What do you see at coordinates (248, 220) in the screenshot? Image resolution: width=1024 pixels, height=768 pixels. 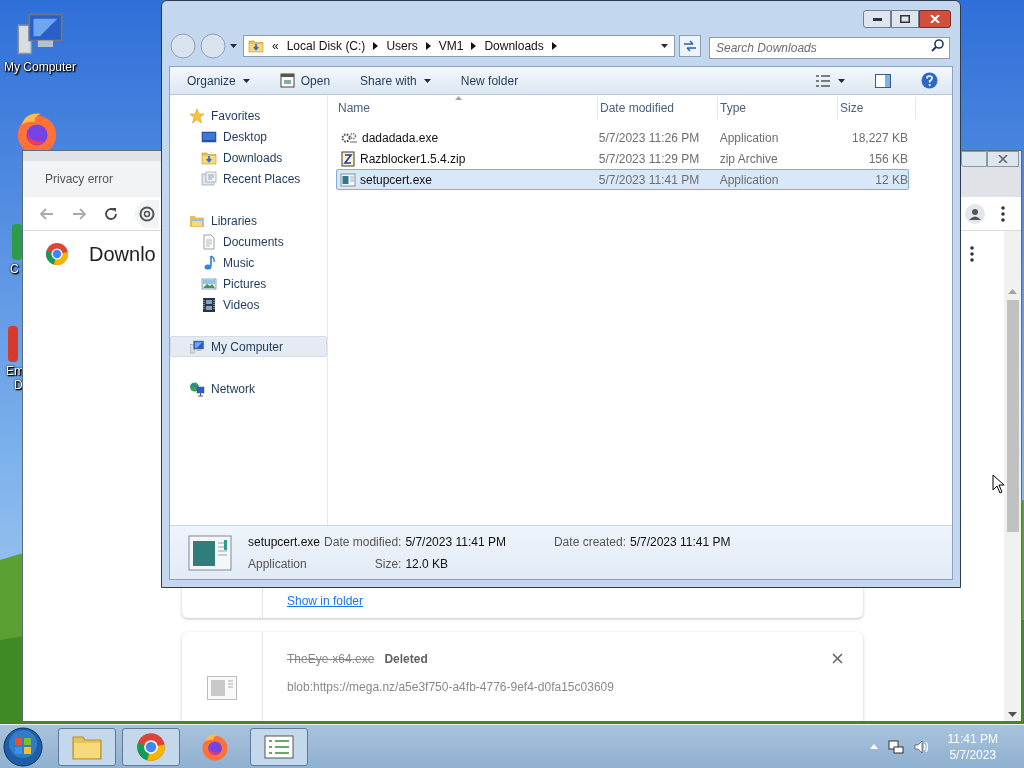 I see `nav-item: Libraries` at bounding box center [248, 220].